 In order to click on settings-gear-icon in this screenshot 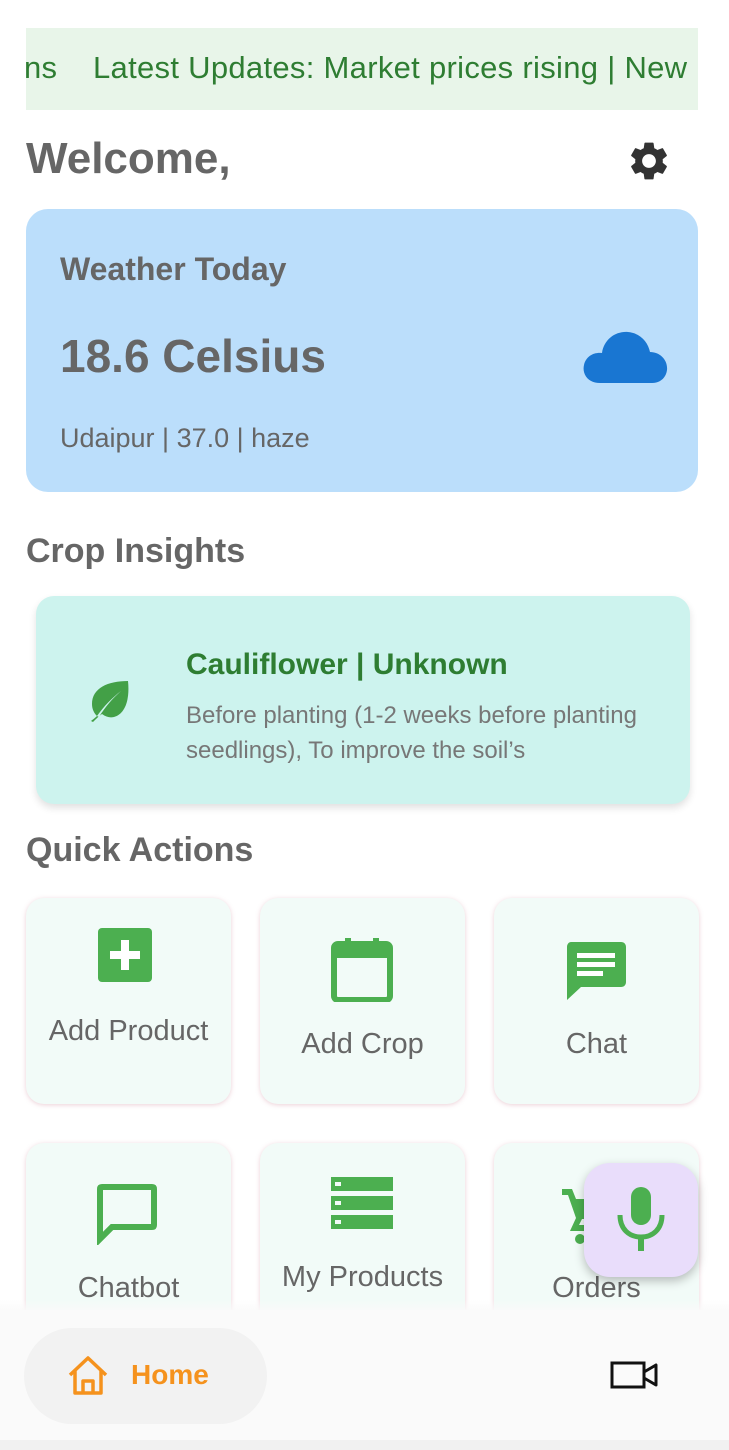, I will do `click(649, 161)`.